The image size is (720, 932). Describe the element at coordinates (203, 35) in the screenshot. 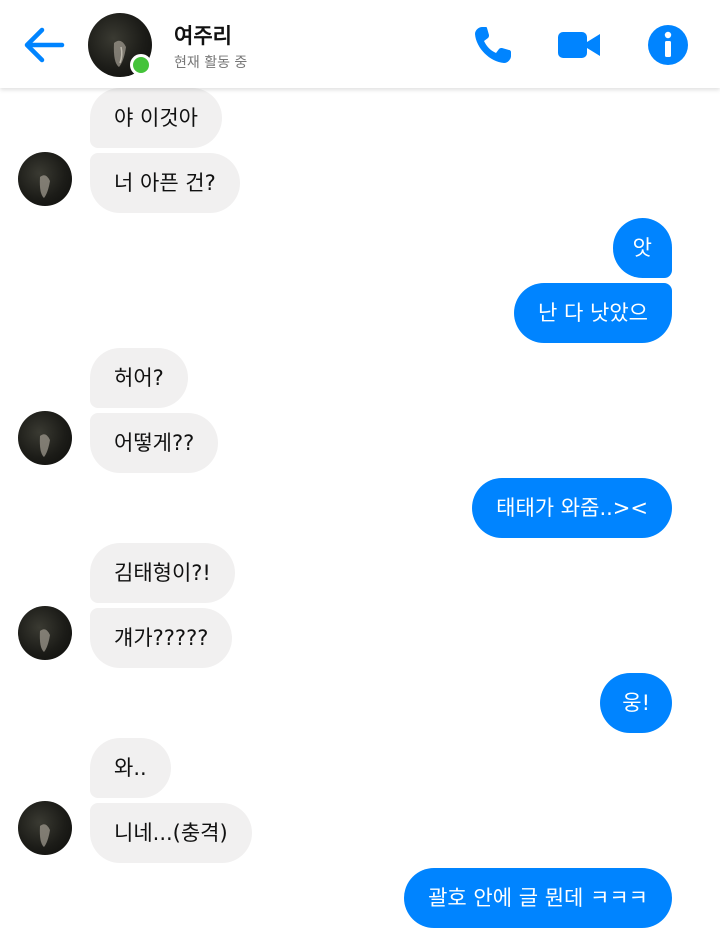

I see `contact-name: 여주리` at that location.